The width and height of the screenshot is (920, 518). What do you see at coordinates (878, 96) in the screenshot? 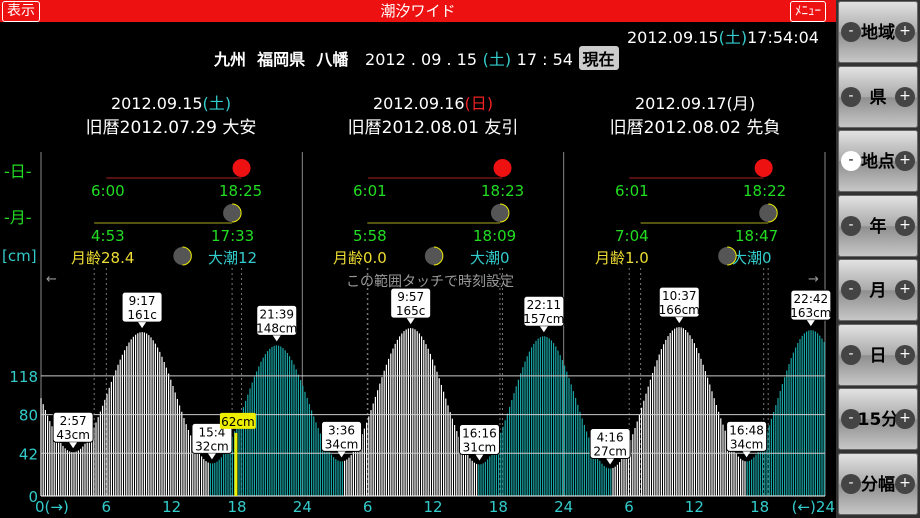
I see `side-button-1: - 県 +` at bounding box center [878, 96].